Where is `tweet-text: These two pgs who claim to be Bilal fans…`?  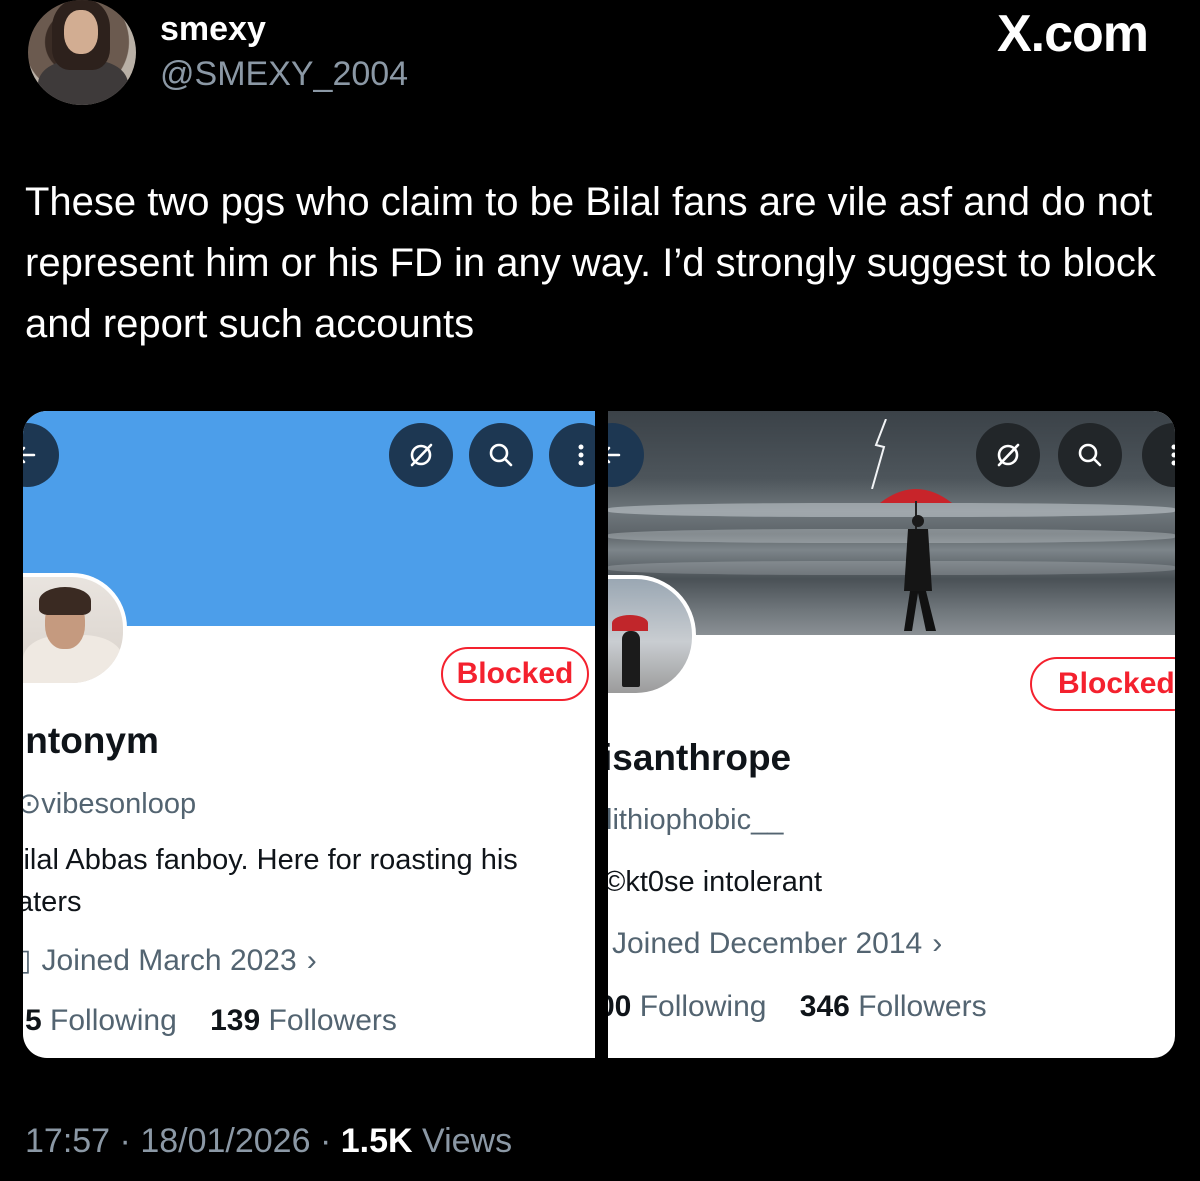
tweet-text: These two pgs who claim to be Bilal fans… is located at coordinates (590, 263).